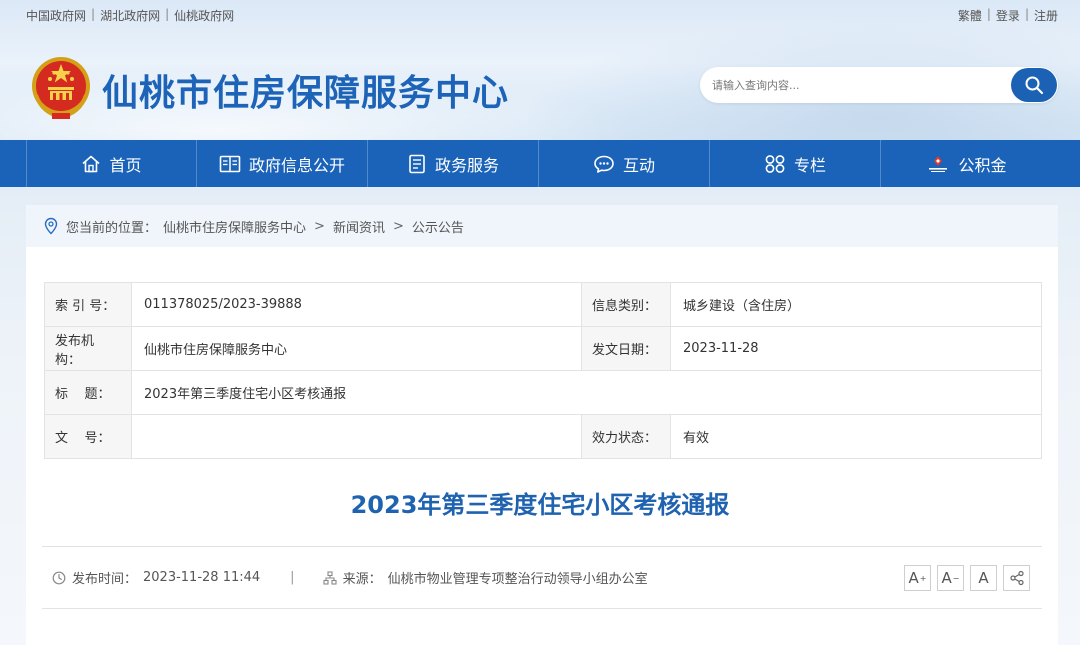  What do you see at coordinates (438, 226) in the screenshot?
I see `breadcrumb-notices: 公示公告` at bounding box center [438, 226].